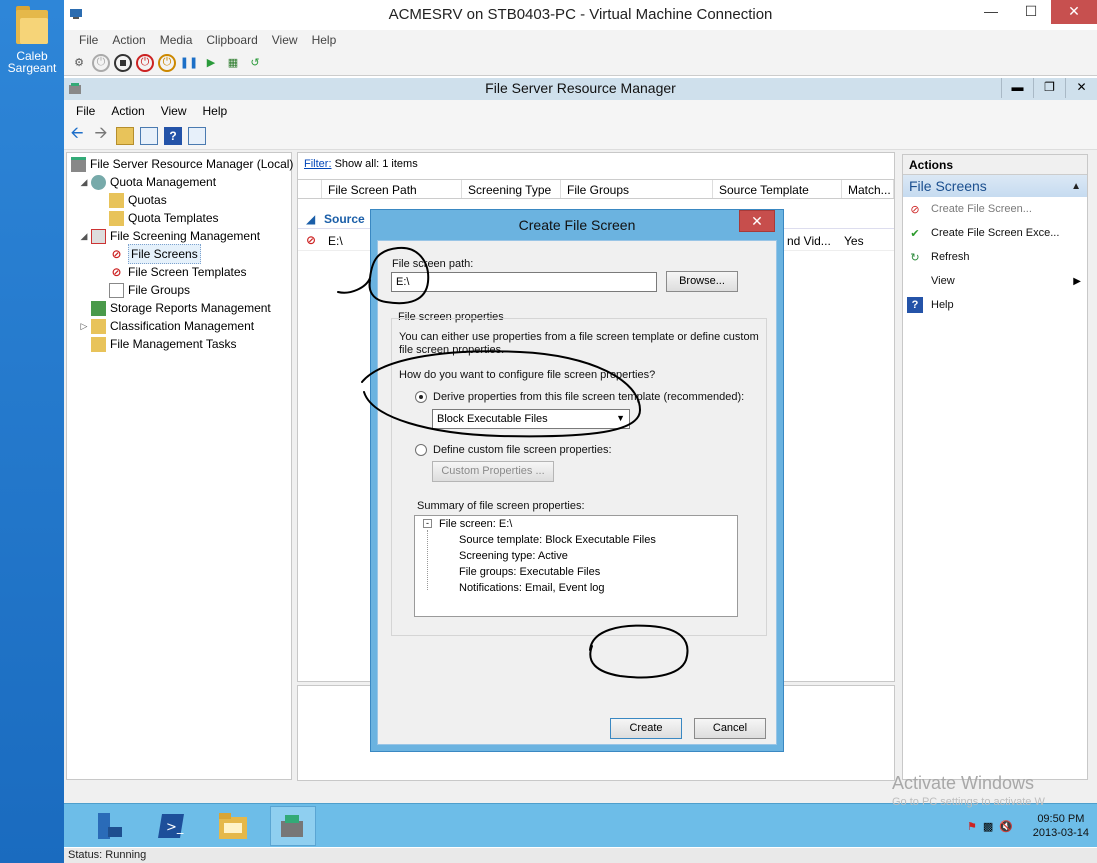 Image resolution: width=1097 pixels, height=863 pixels. I want to click on create-screen-icon: ⊘, so click(915, 209).